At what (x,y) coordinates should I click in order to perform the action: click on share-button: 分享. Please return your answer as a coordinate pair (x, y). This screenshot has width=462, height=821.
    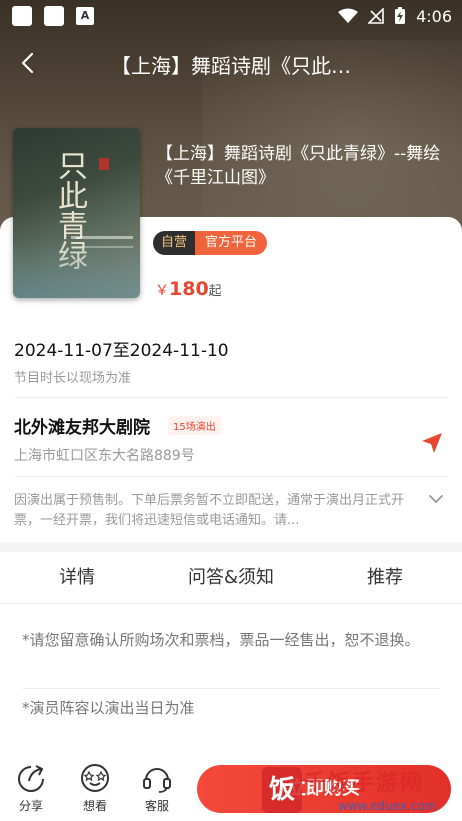
    Looking at the image, I should click on (31, 788).